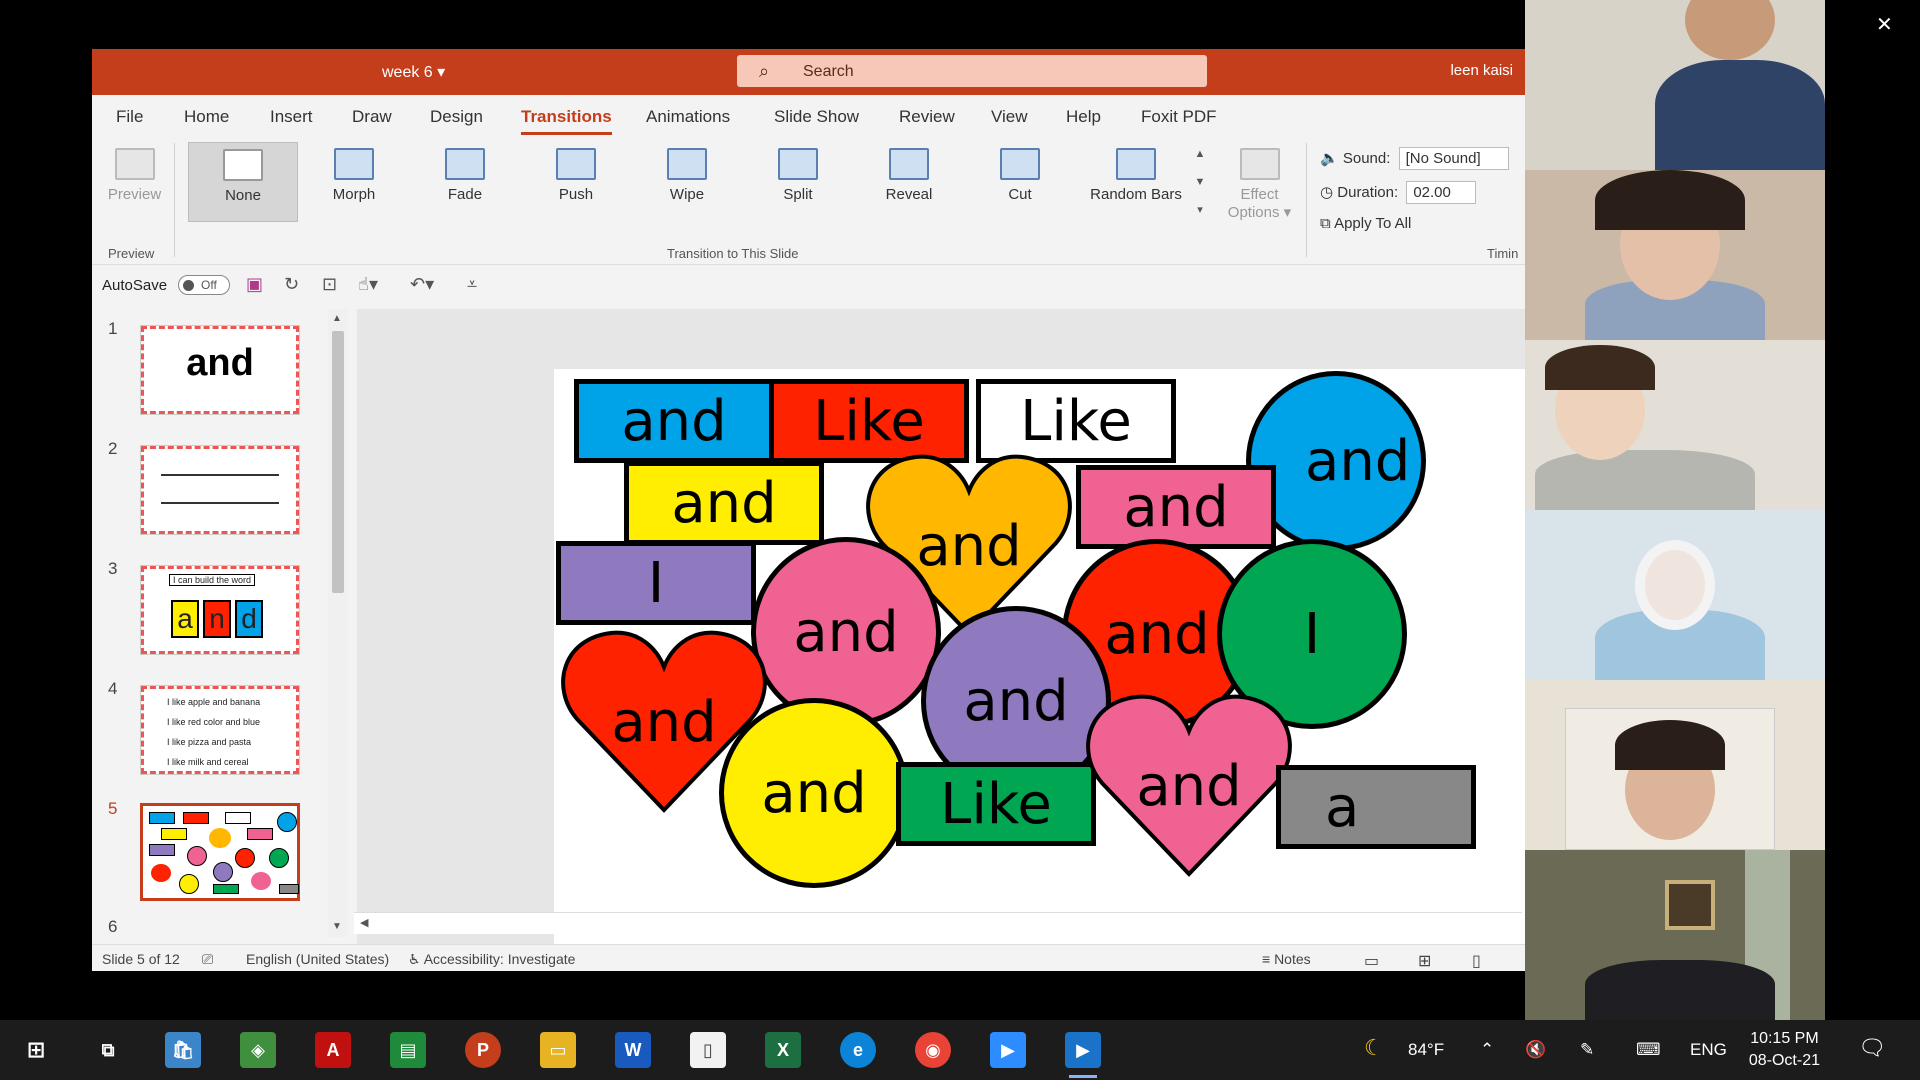  What do you see at coordinates (1708, 1050) in the screenshot?
I see `language-indicator: ENG` at bounding box center [1708, 1050].